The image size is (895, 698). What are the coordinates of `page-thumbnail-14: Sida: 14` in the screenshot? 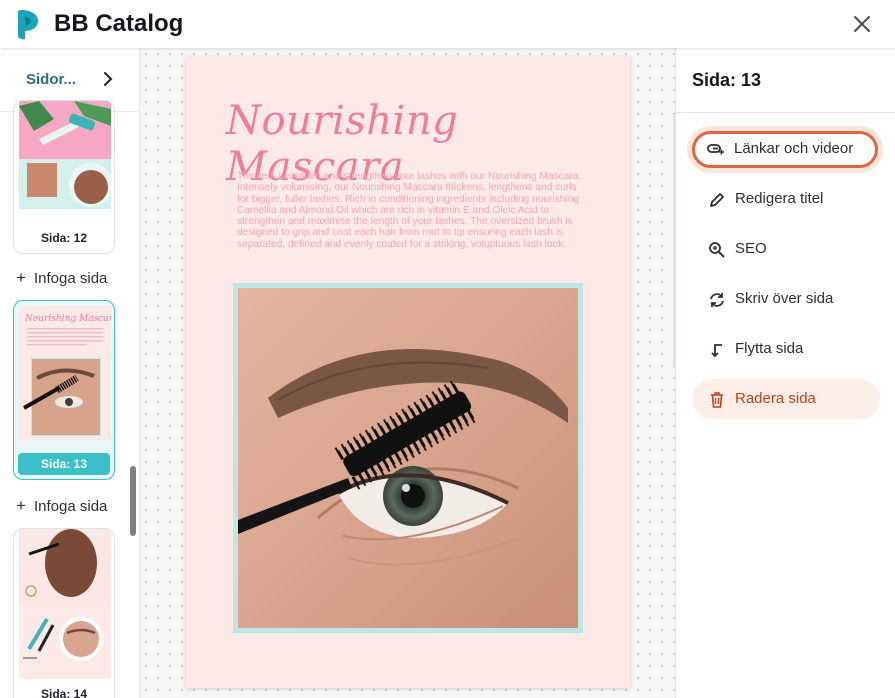 It's located at (64, 613).